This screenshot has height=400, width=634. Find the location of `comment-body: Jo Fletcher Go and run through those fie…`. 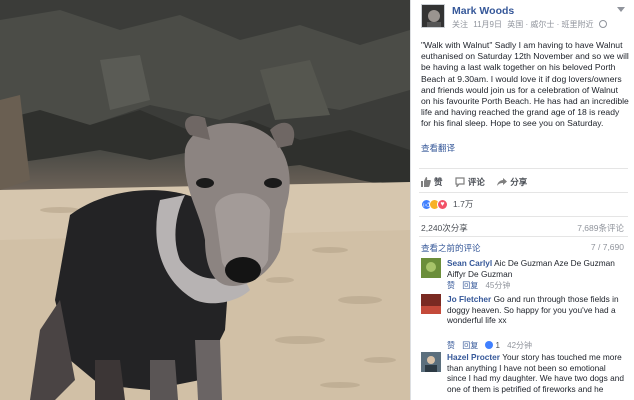

comment-body: Jo Fletcher Go and run through those fie… is located at coordinates (537, 310).